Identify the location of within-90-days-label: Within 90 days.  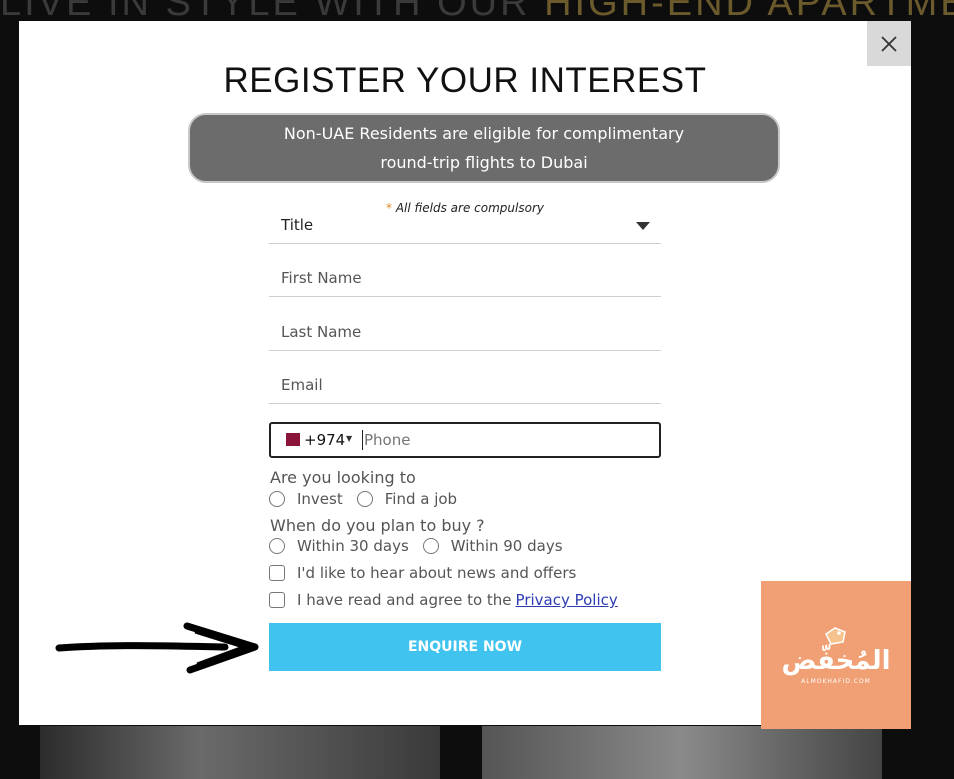
(507, 546).